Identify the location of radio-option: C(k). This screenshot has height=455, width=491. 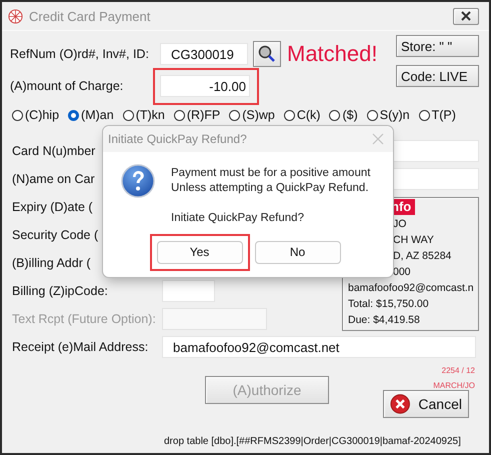
(302, 115).